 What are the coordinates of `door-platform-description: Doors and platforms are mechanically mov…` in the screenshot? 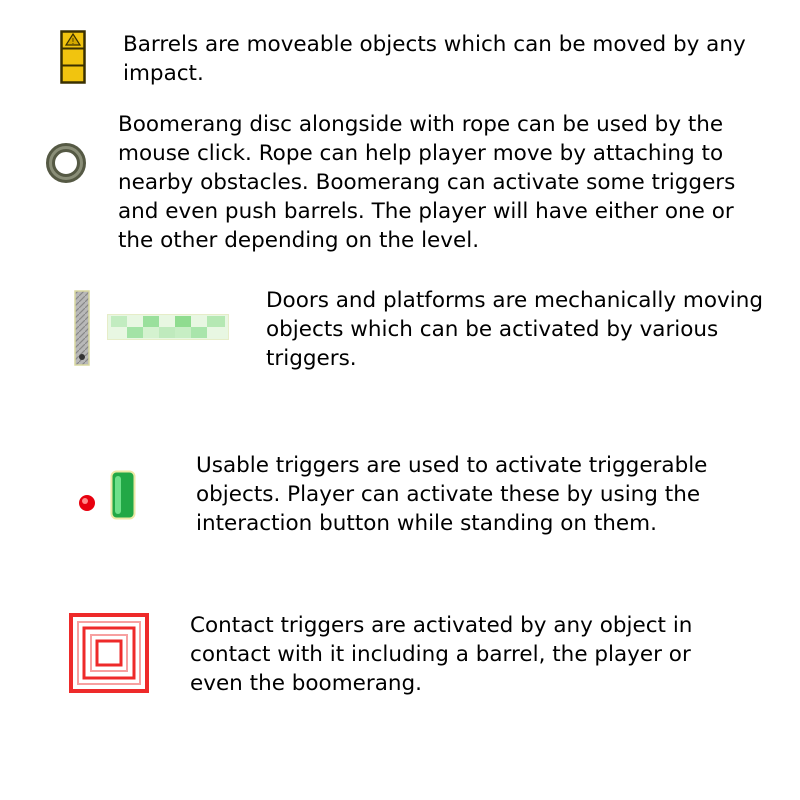 It's located at (514, 329).